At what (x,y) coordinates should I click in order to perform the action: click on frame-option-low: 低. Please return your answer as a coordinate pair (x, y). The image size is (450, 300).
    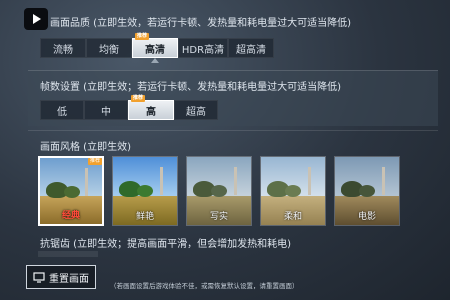
    Looking at the image, I should click on (62, 110).